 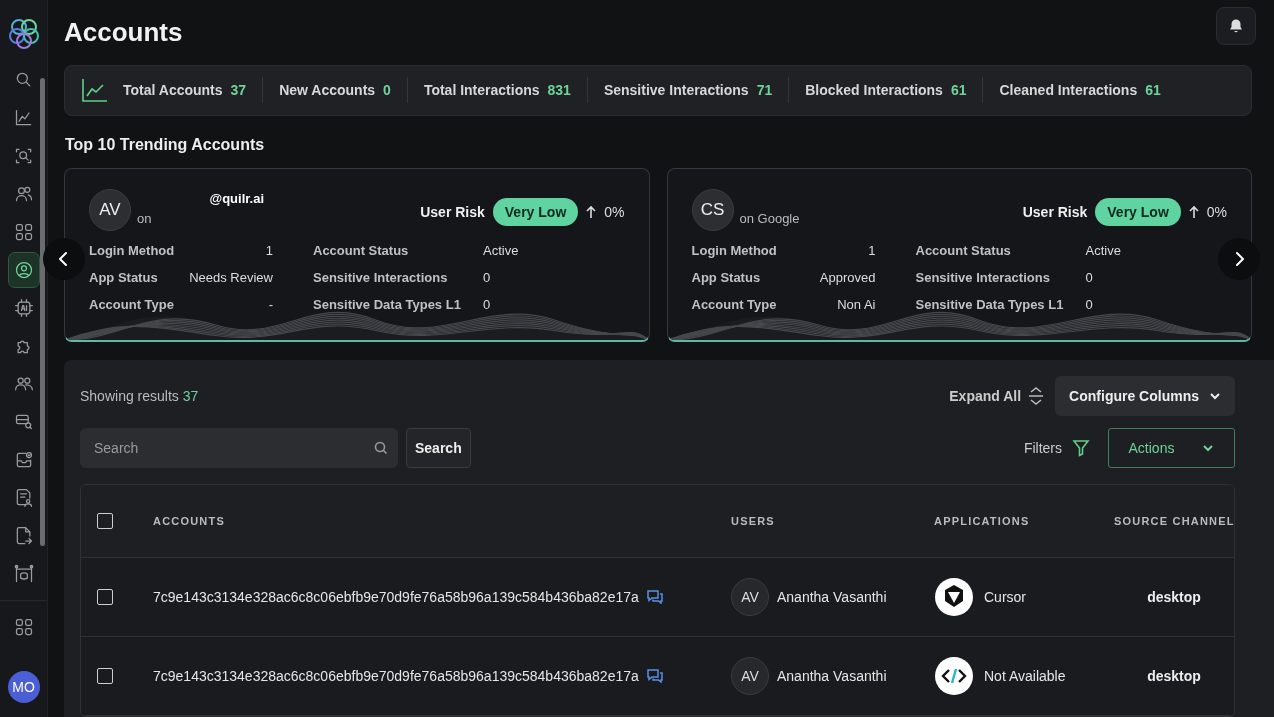 What do you see at coordinates (874, 90) in the screenshot?
I see `stat-label: Blocked Interactions` at bounding box center [874, 90].